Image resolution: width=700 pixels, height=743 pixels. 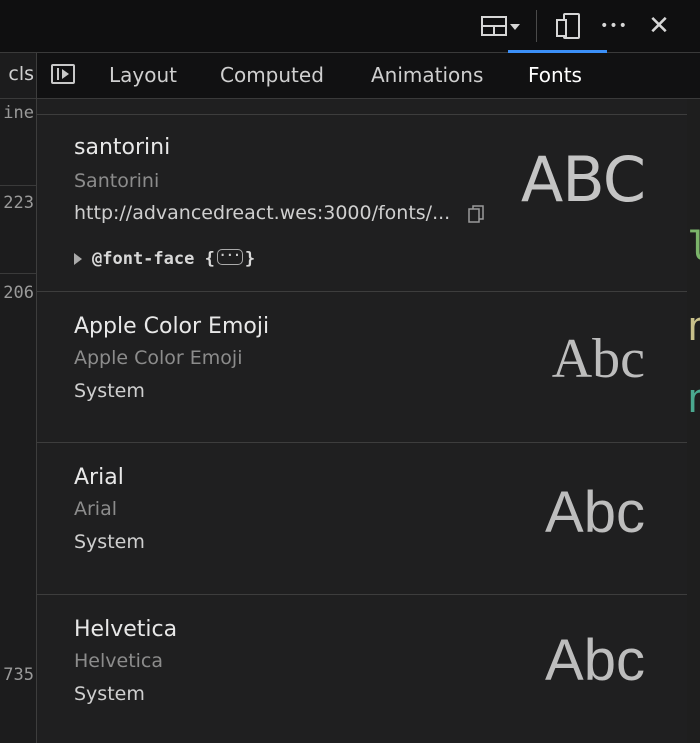 I want to click on font-name: Helvetica, so click(x=126, y=629).